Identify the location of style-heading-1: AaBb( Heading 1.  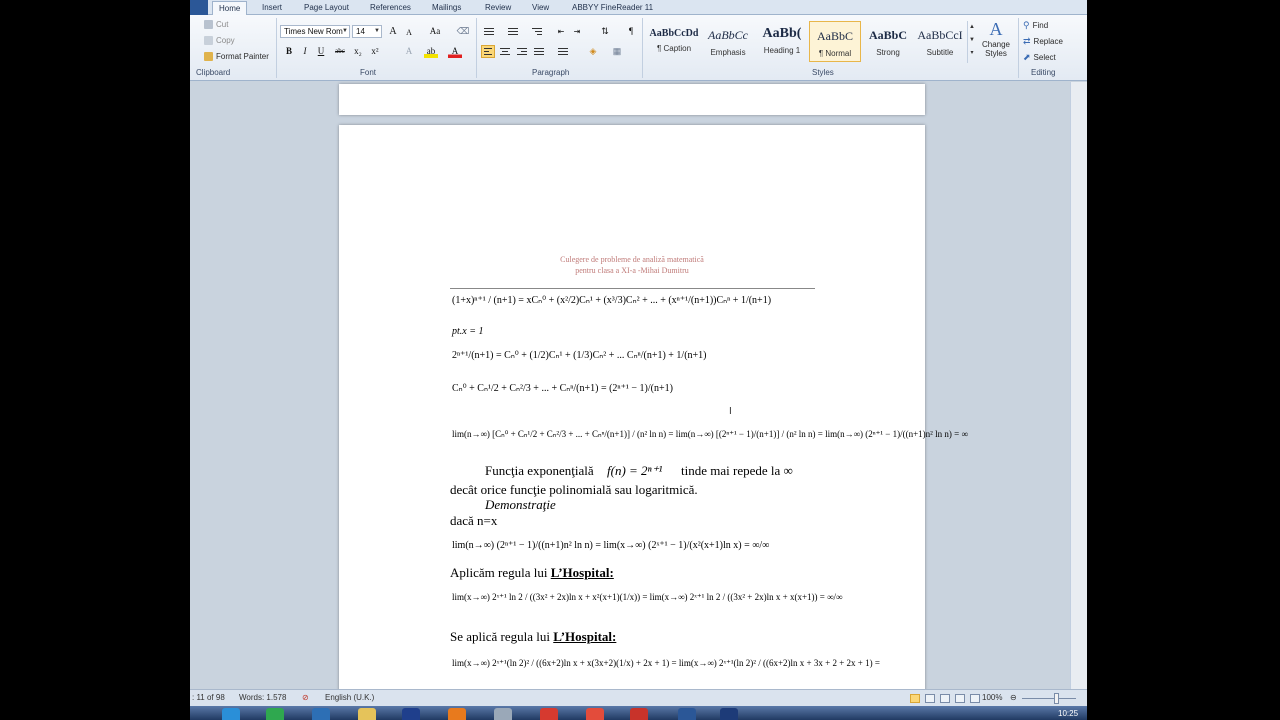
(782, 41).